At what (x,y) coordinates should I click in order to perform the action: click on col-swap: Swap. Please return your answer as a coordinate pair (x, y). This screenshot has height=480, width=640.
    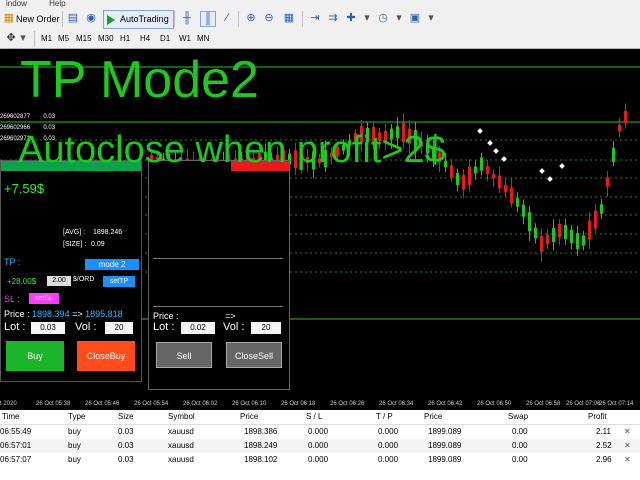
    Looking at the image, I should click on (518, 417).